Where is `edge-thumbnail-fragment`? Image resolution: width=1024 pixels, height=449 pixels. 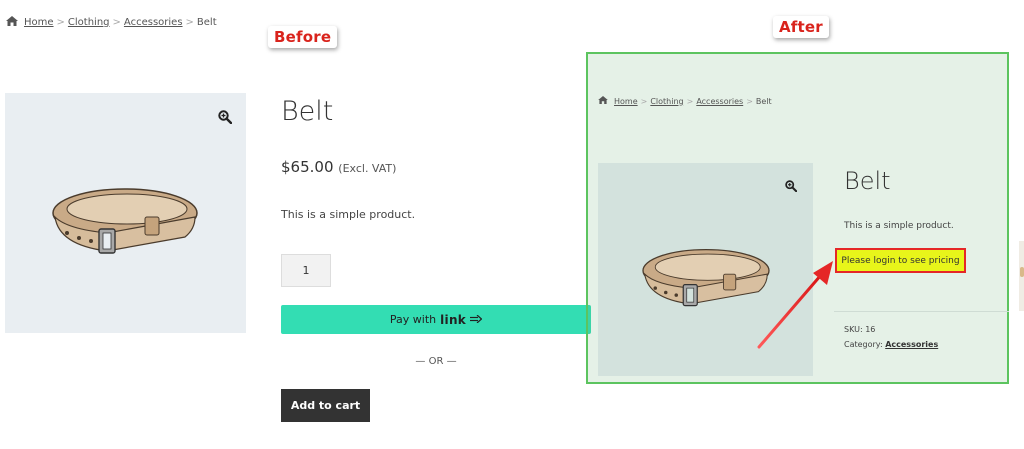
edge-thumbnail-fragment is located at coordinates (1021, 276).